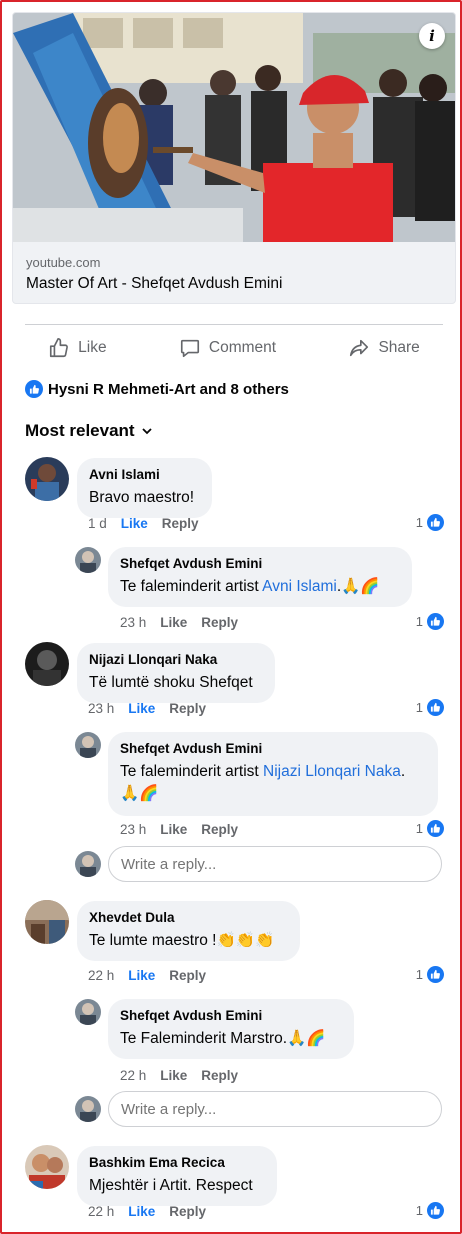  I want to click on comment-meta: 23 h Like Reply, so click(147, 708).